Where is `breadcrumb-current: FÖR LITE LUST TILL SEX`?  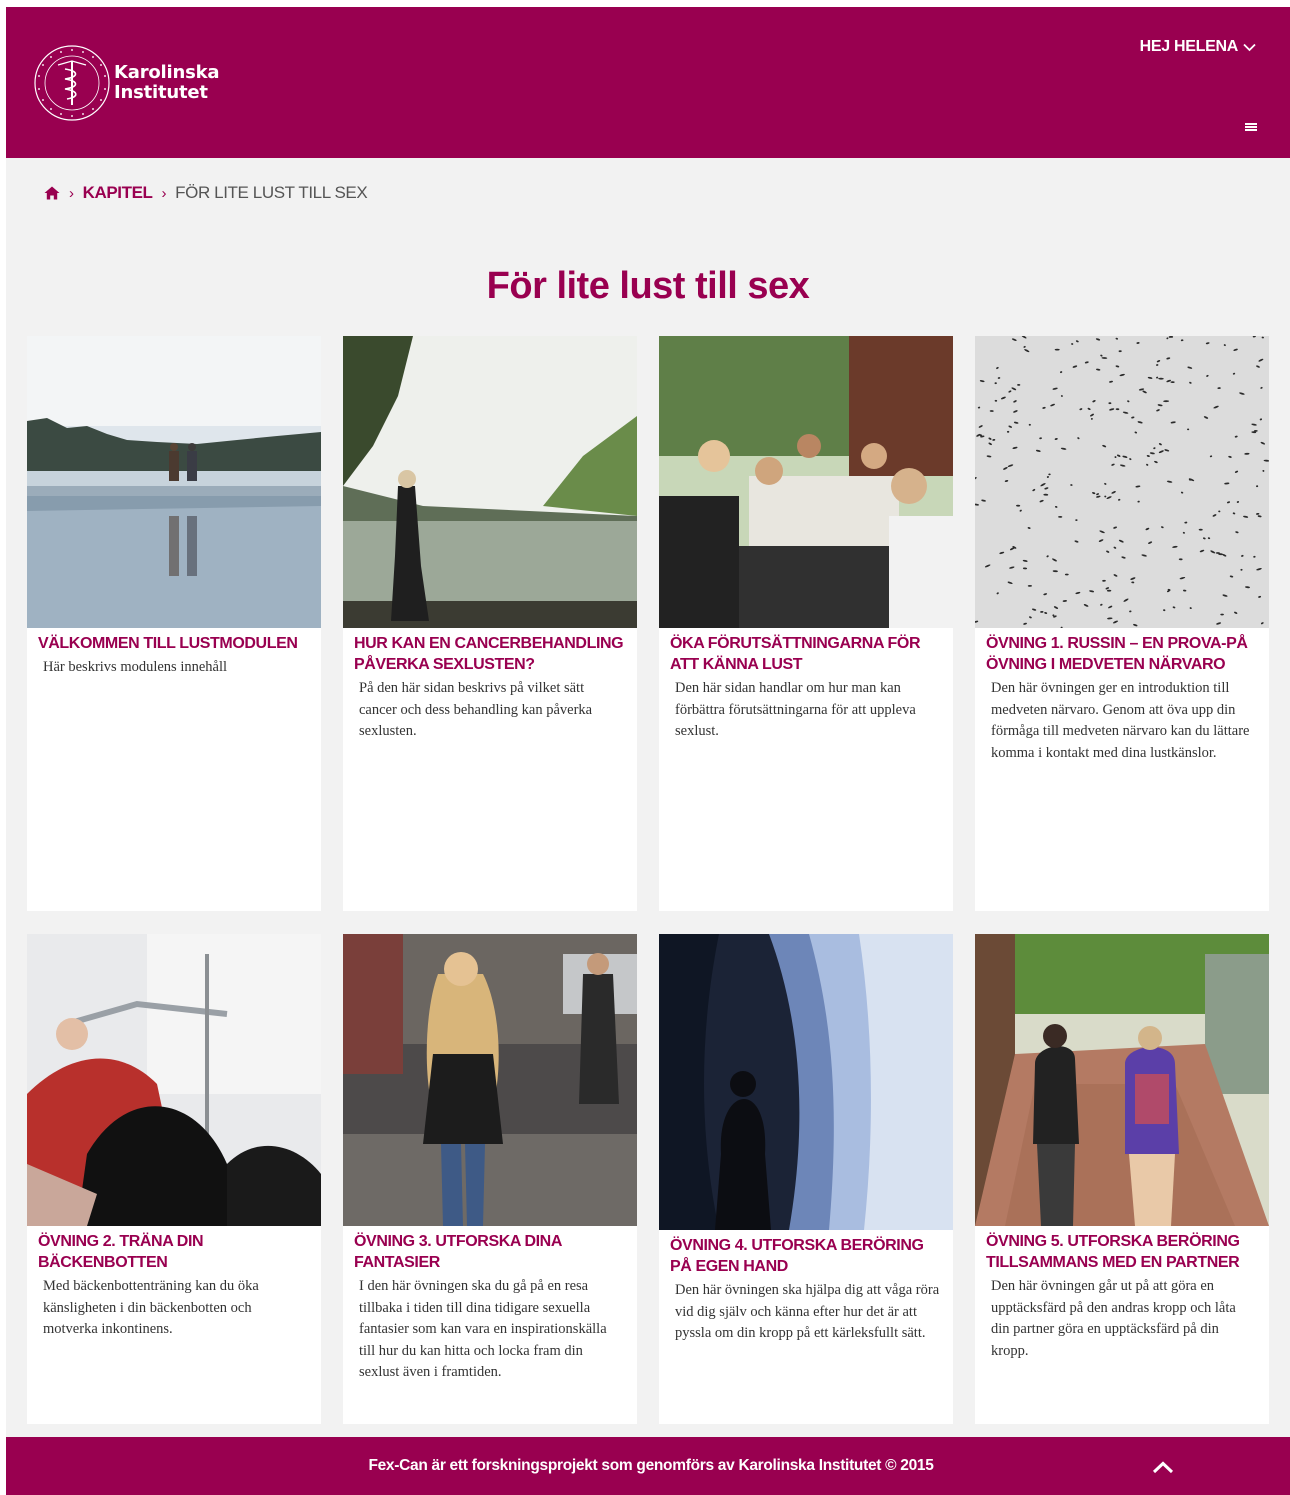 breadcrumb-current: FÖR LITE LUST TILL SEX is located at coordinates (271, 192).